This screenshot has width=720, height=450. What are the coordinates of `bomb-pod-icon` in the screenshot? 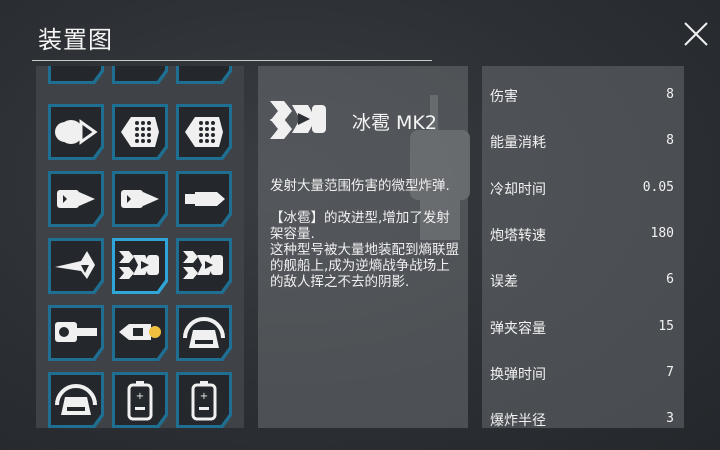 It's located at (76, 132).